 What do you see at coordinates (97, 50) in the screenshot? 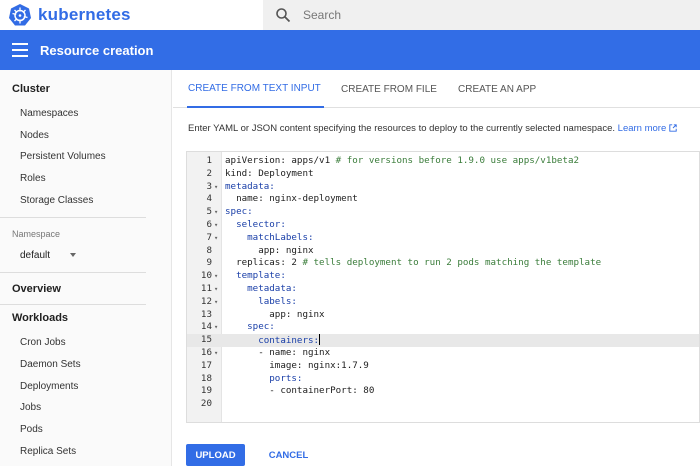
I see `page-title: Resource creation` at bounding box center [97, 50].